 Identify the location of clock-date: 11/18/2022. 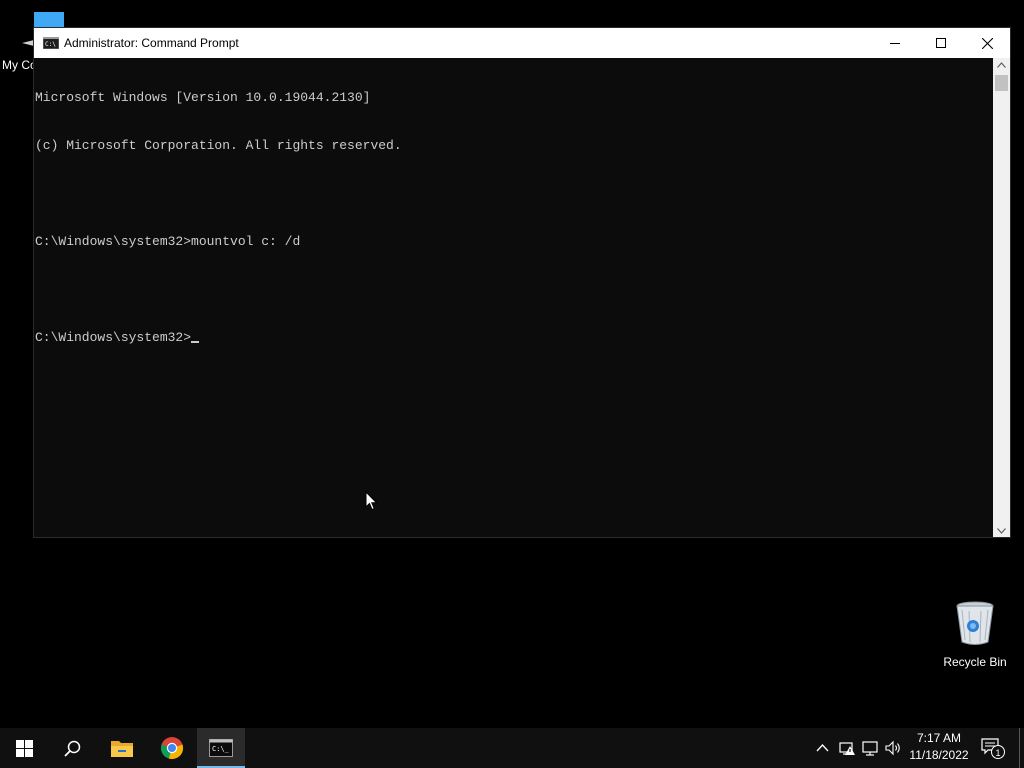
(939, 755).